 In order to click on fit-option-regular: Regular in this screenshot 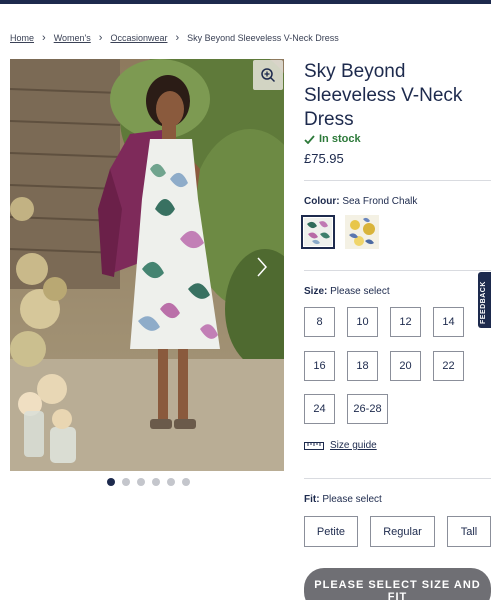, I will do `click(402, 531)`.